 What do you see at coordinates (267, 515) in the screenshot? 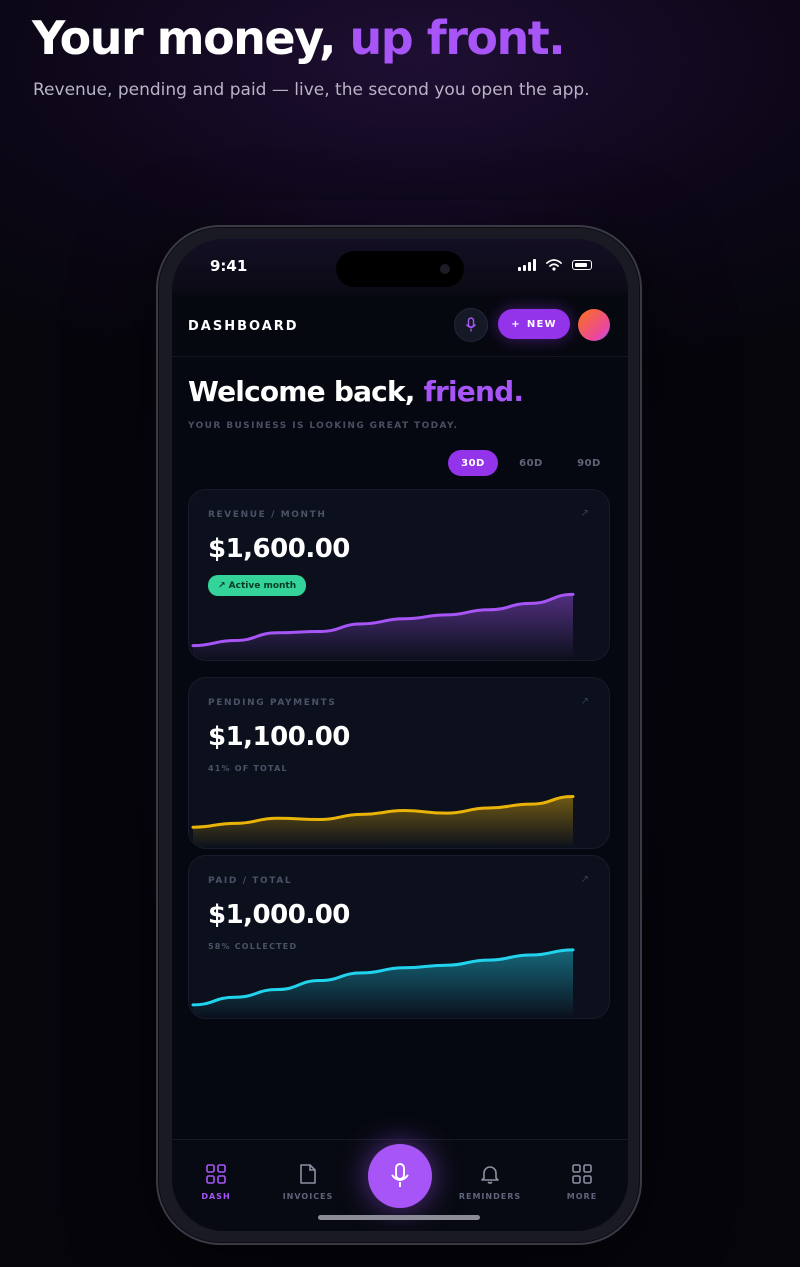
I see `card-label: REVENUE / MONTH` at bounding box center [267, 515].